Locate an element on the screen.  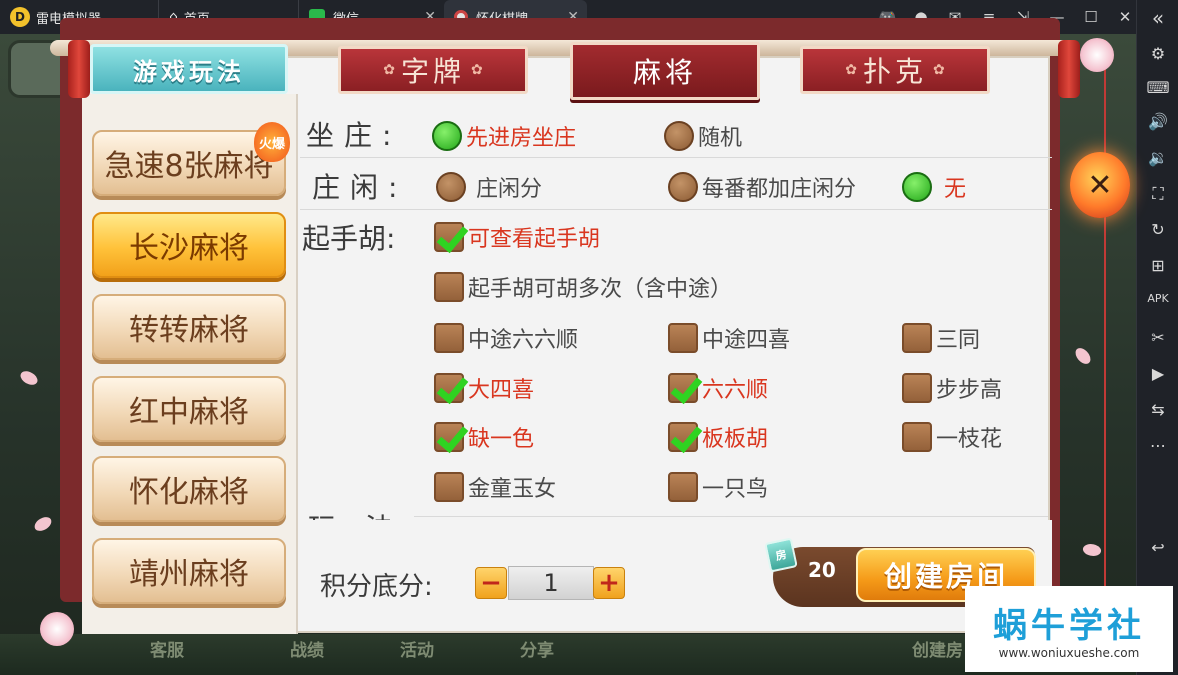
option-label: 板板胡 is located at coordinates (735, 439).